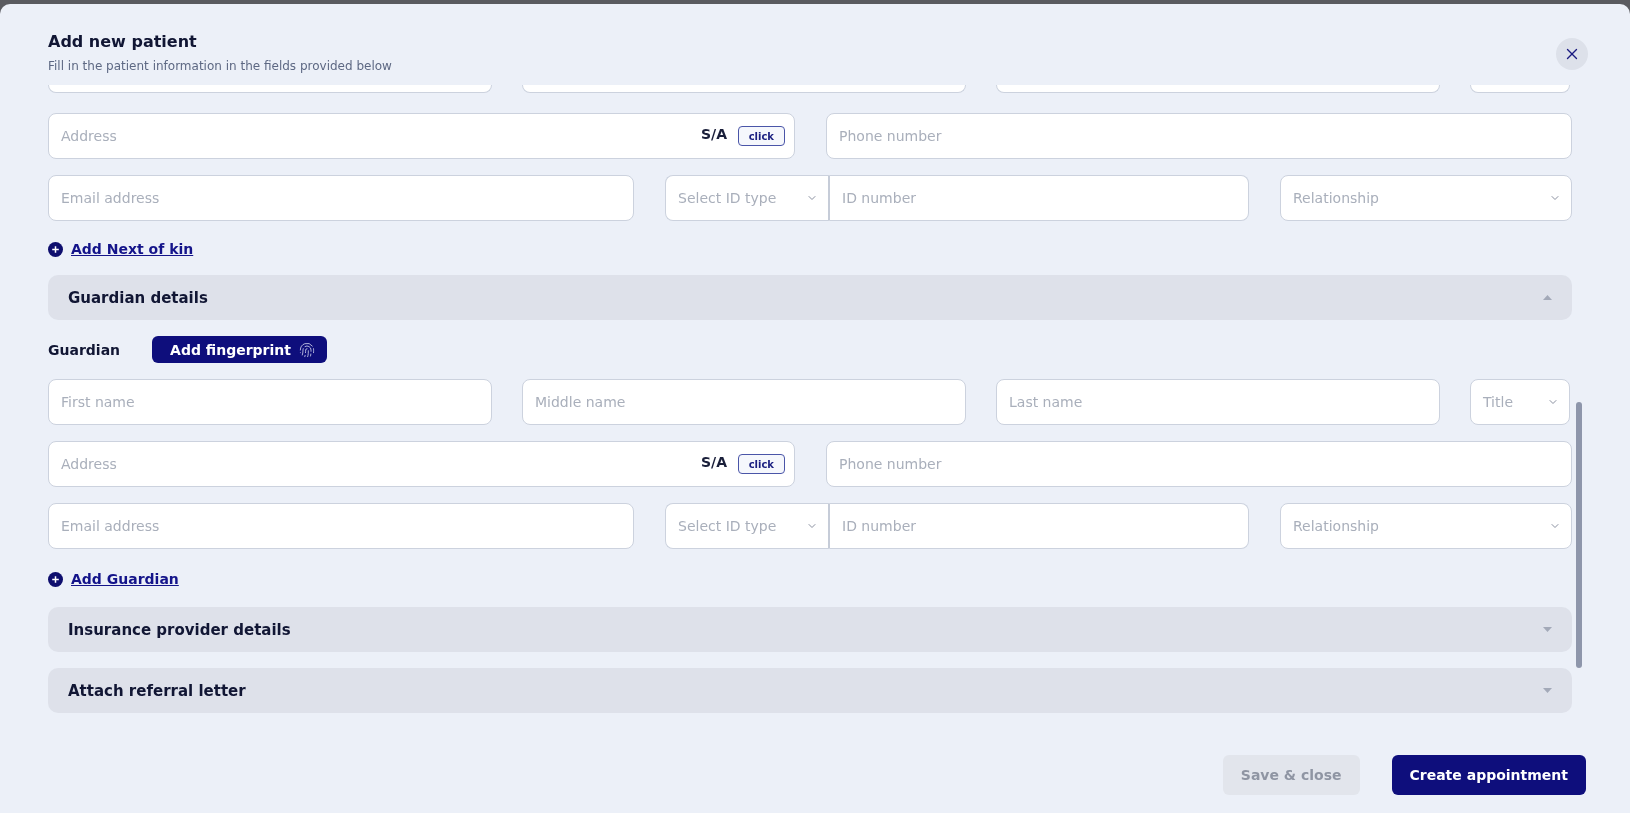  What do you see at coordinates (1572, 54) in the screenshot?
I see `close-button` at bounding box center [1572, 54].